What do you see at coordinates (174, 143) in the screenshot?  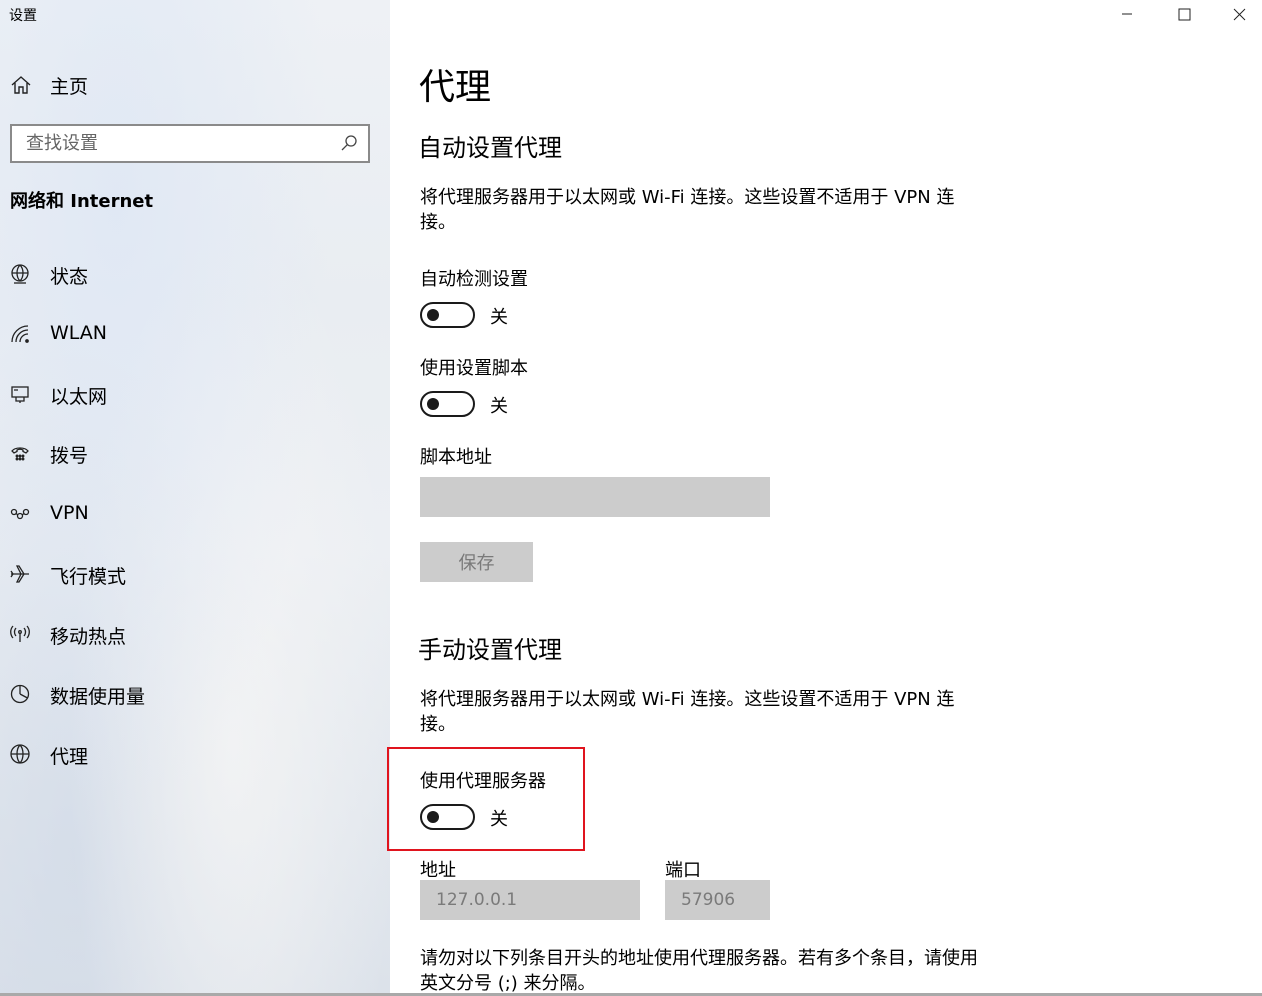 I see `search-input` at bounding box center [174, 143].